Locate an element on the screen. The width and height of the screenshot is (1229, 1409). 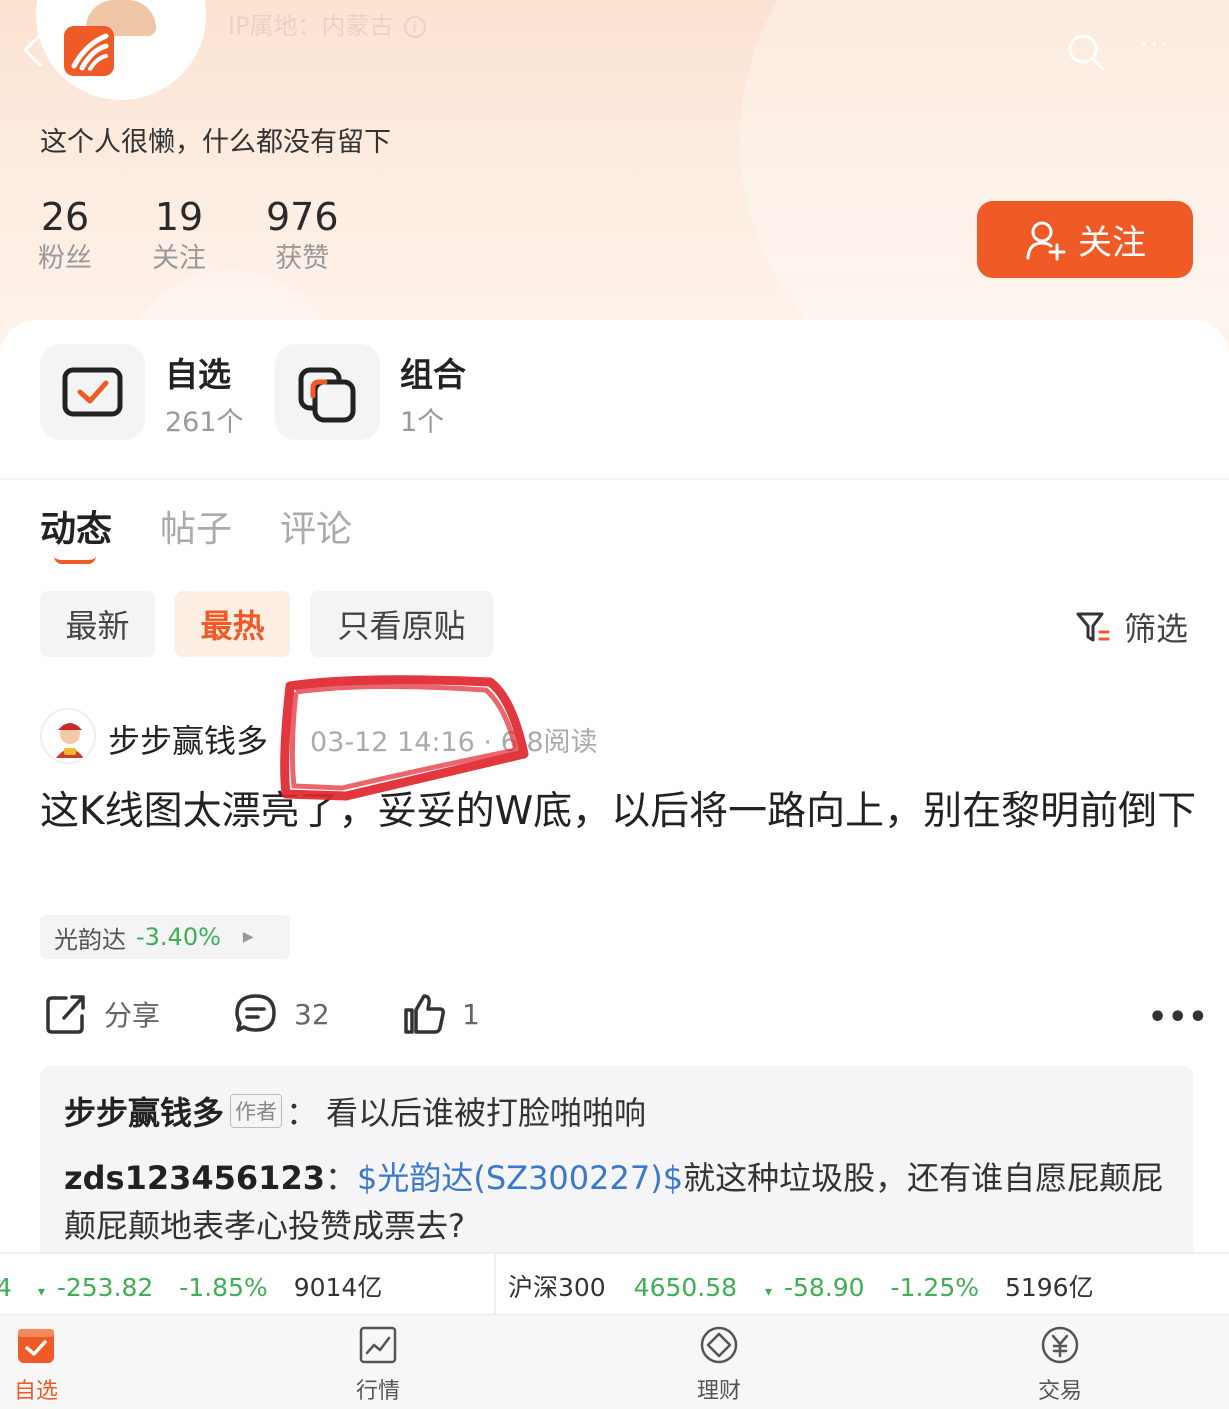
portfolio-entry is located at coordinates (327, 392).